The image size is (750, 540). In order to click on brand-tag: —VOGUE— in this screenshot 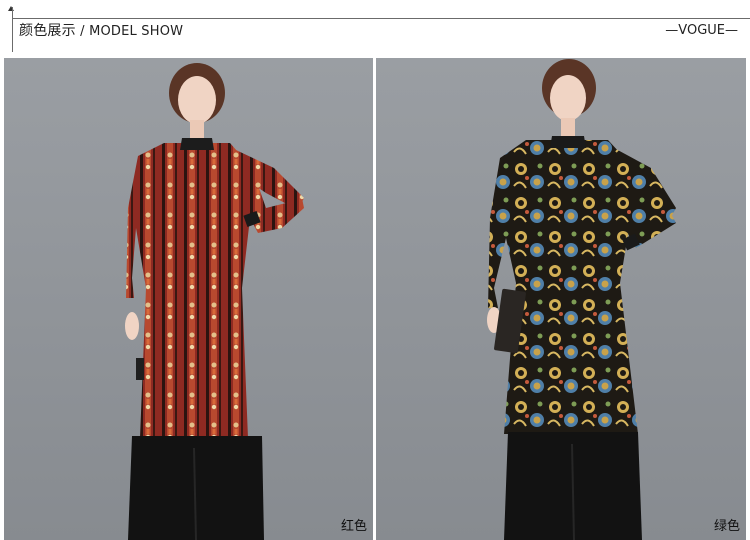, I will do `click(701, 30)`.